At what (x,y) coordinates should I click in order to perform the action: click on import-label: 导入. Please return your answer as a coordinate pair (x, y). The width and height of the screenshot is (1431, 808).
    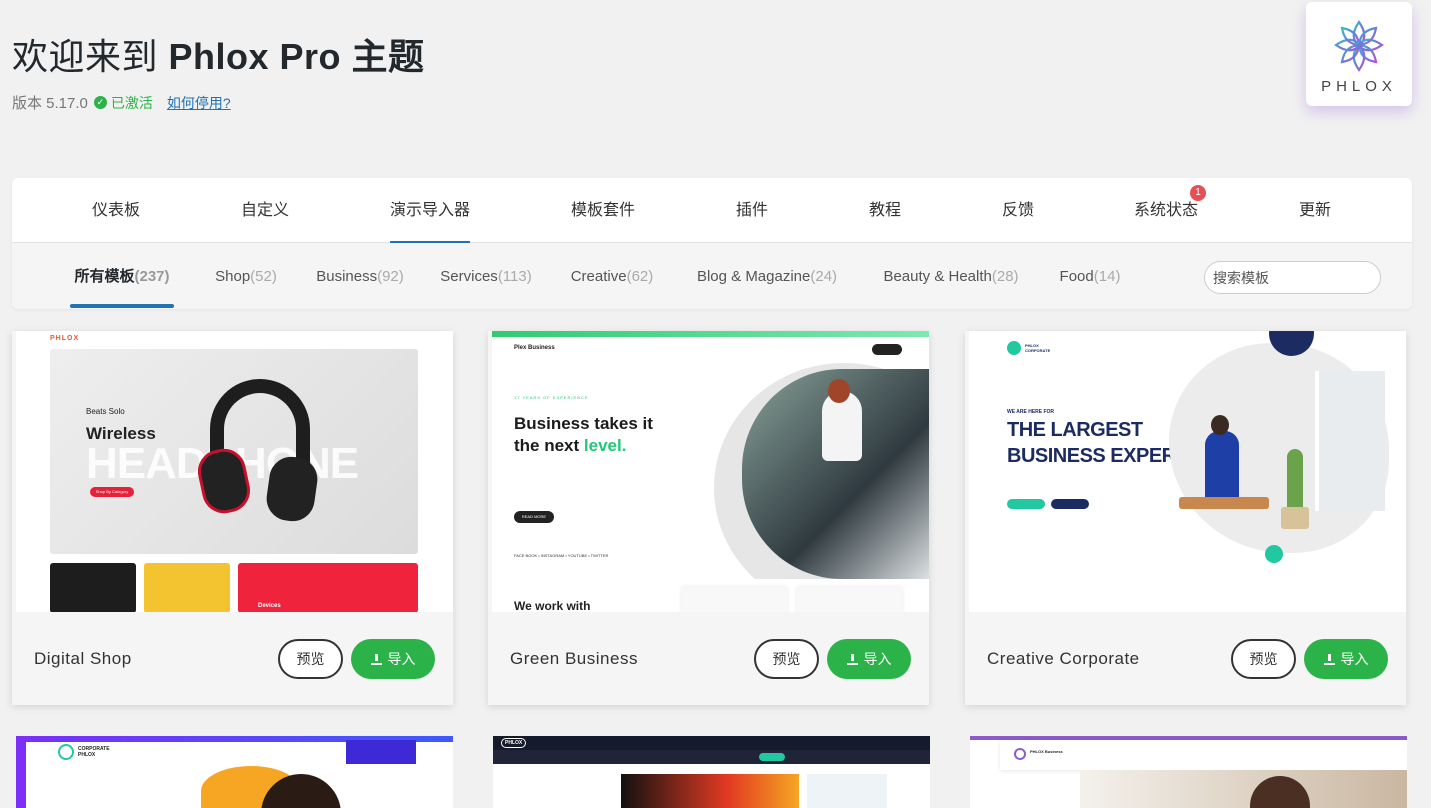
    Looking at the image, I should click on (877, 659).